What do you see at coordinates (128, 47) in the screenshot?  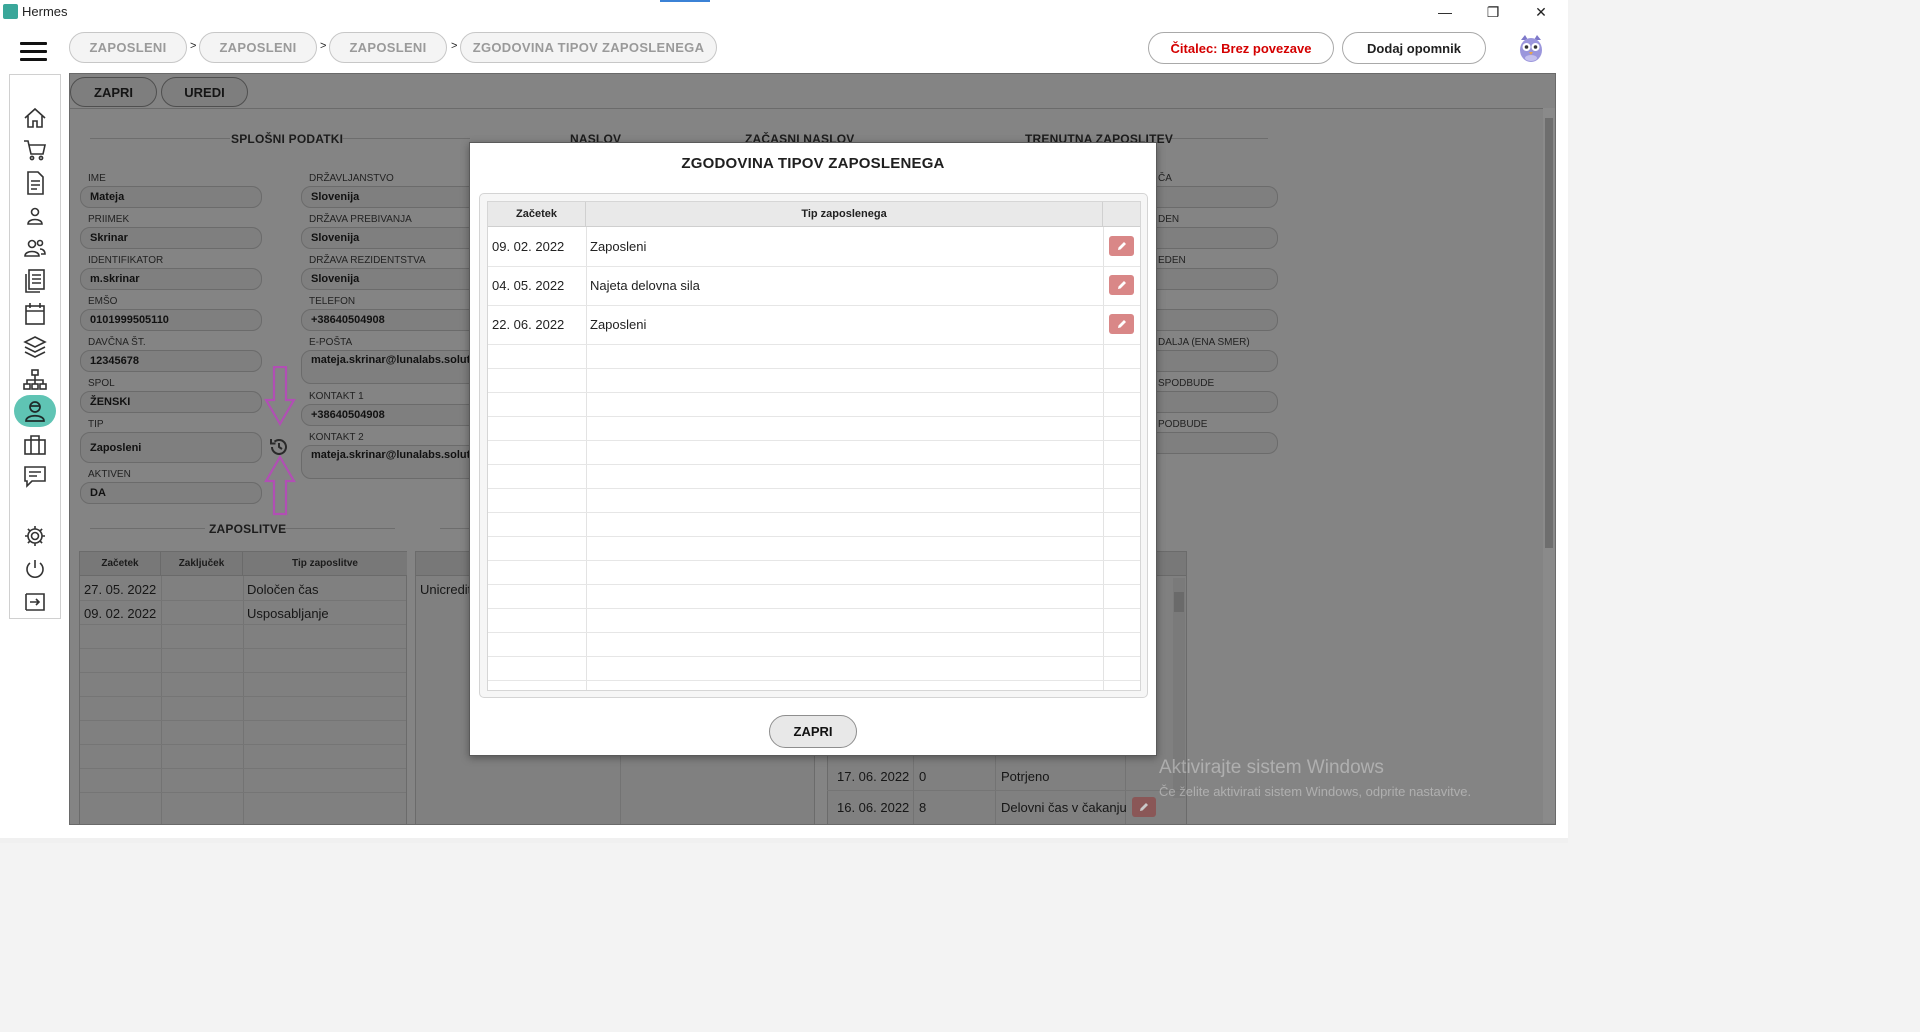 I see `breadcrumb-item-1: ZAPOSLENI` at bounding box center [128, 47].